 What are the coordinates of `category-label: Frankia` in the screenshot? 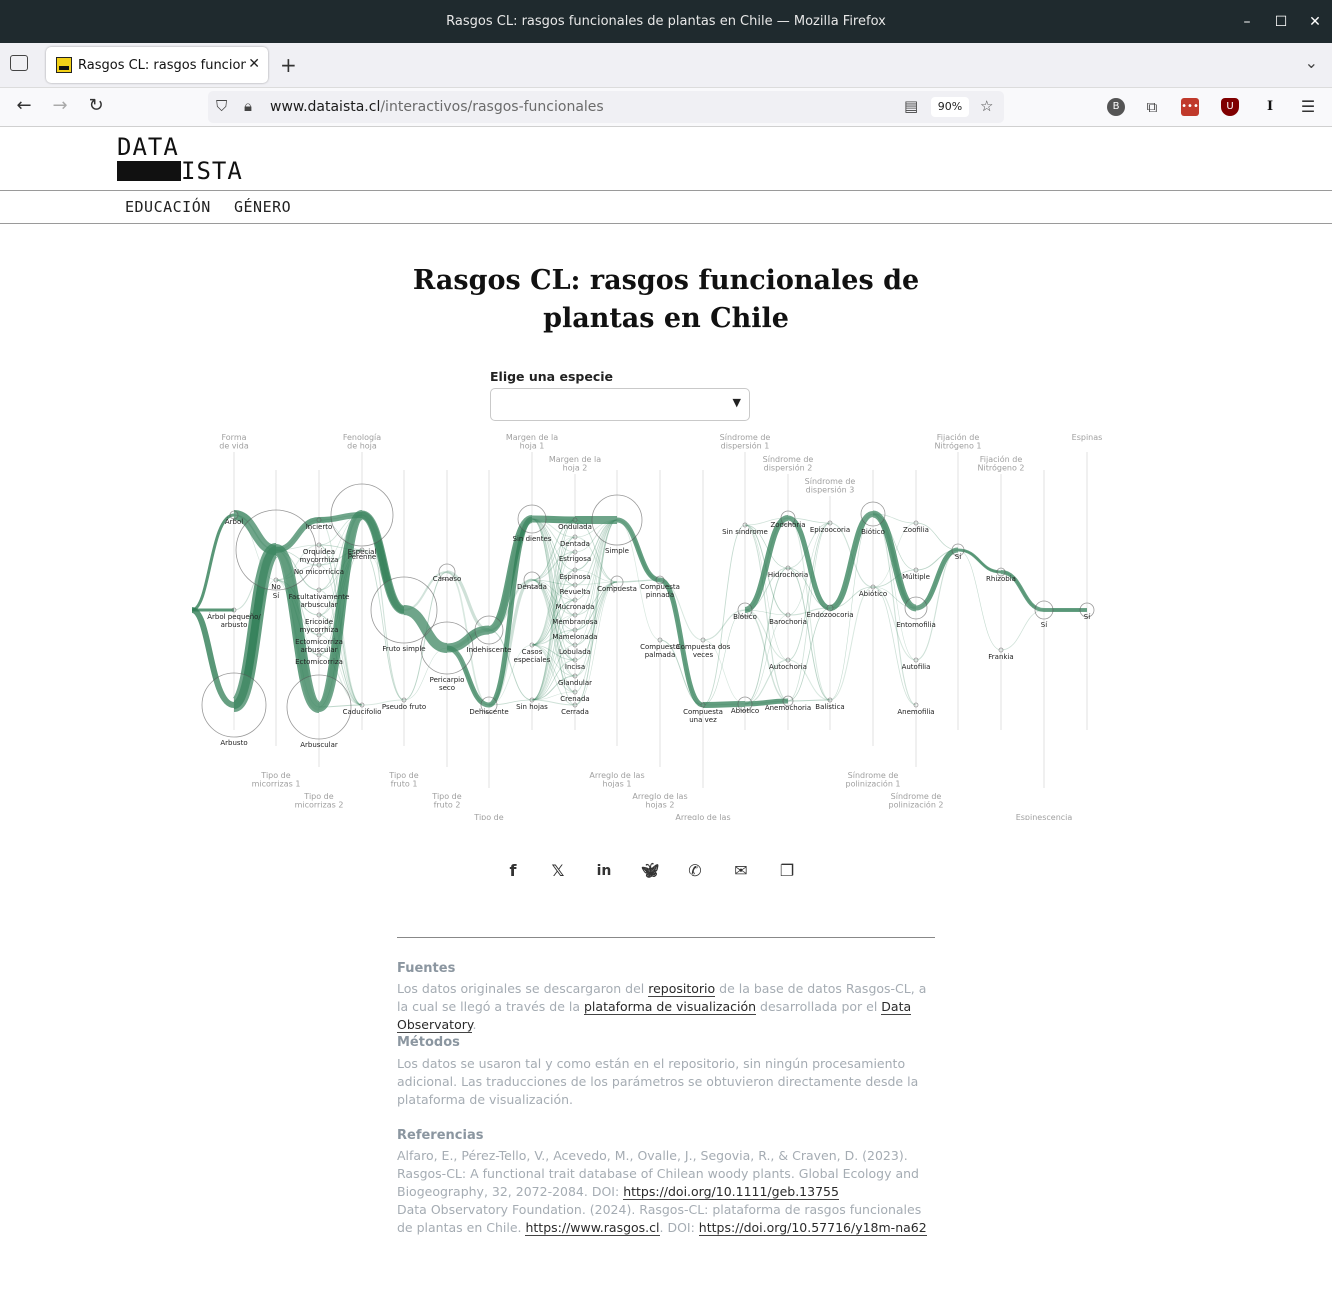 It's located at (1000, 657).